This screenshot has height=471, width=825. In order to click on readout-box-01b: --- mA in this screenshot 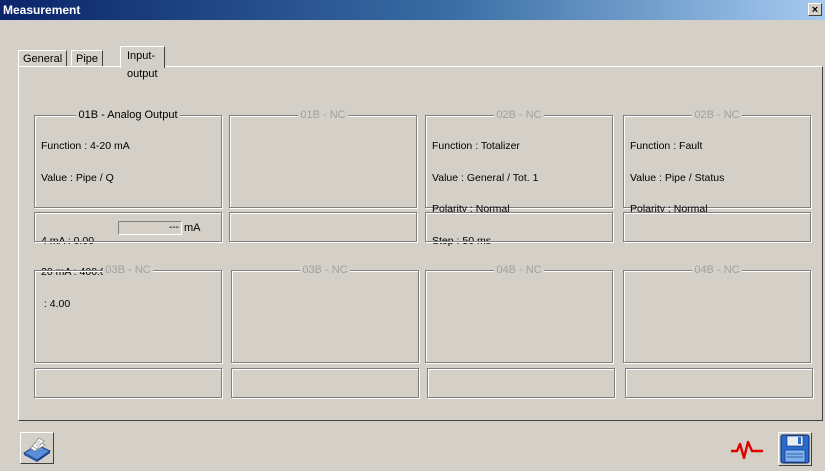, I will do `click(128, 227)`.